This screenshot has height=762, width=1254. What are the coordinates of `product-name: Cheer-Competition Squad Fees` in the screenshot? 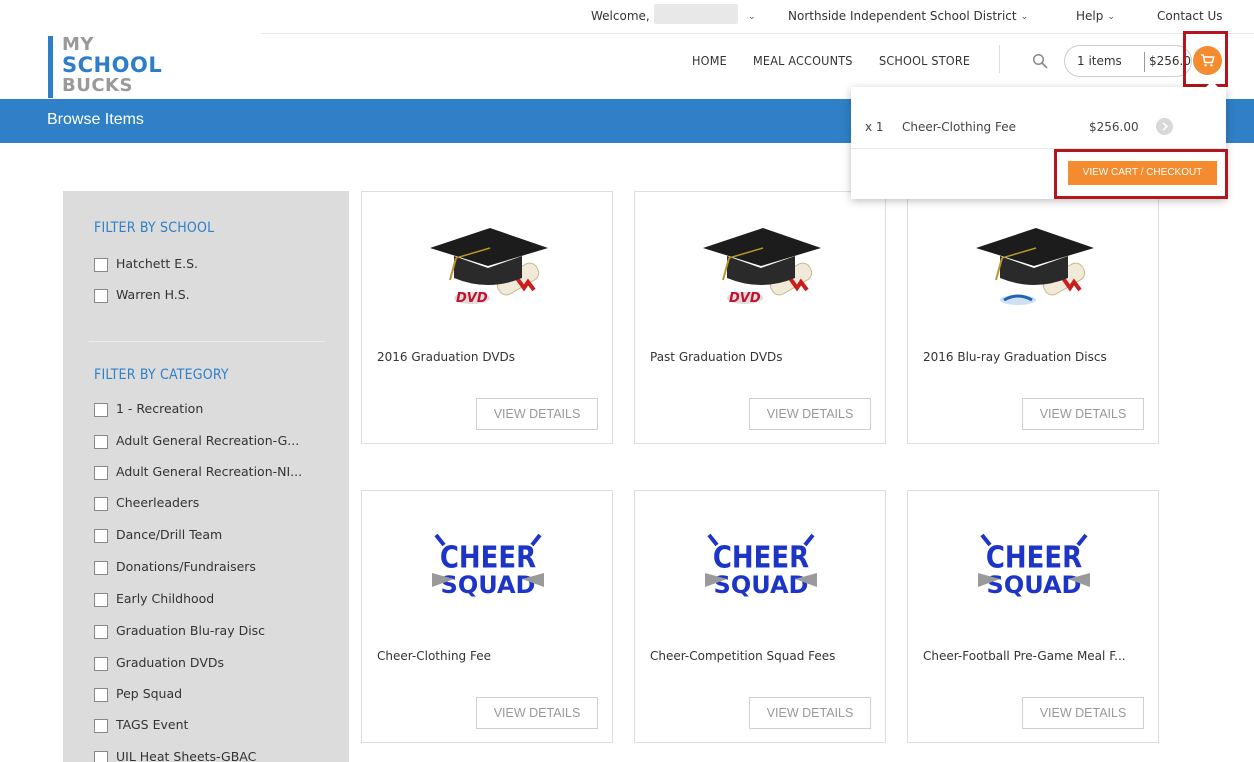 It's located at (742, 656).